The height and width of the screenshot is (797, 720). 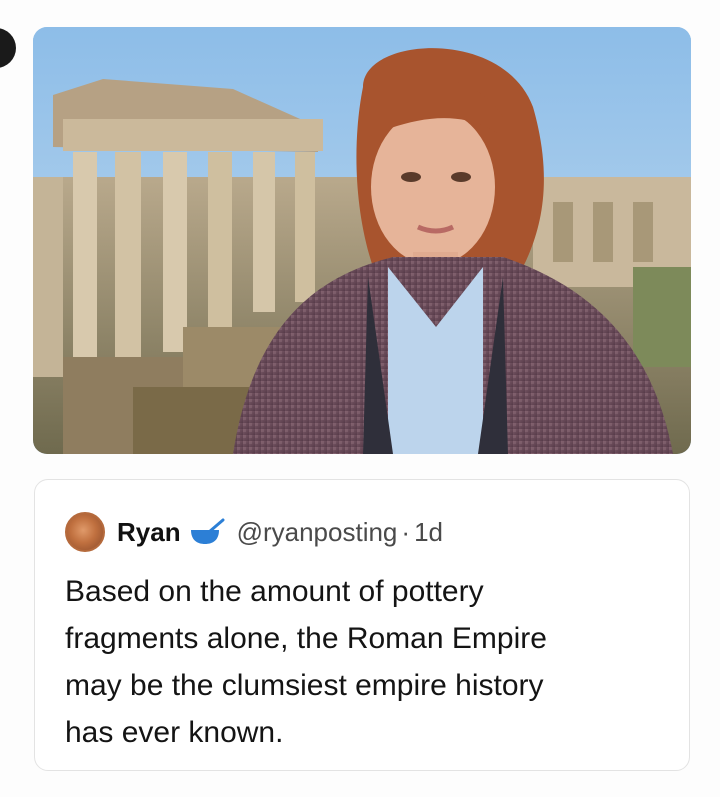 What do you see at coordinates (306, 638) in the screenshot?
I see `tweet-text-line: fragments alone, the Roman Empire` at bounding box center [306, 638].